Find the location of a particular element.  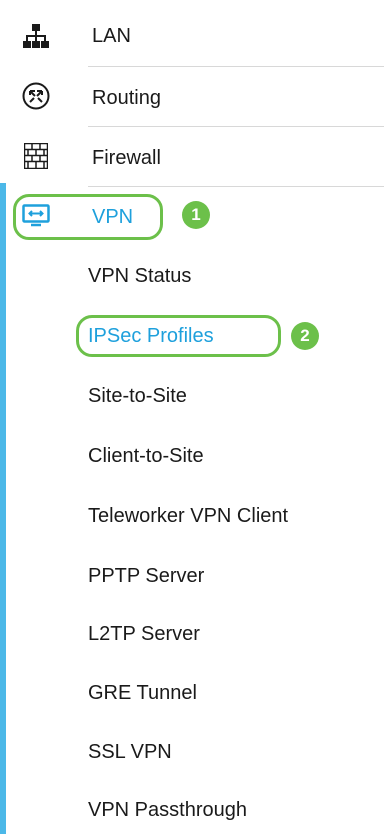

step-2-badge: 2 is located at coordinates (305, 336).